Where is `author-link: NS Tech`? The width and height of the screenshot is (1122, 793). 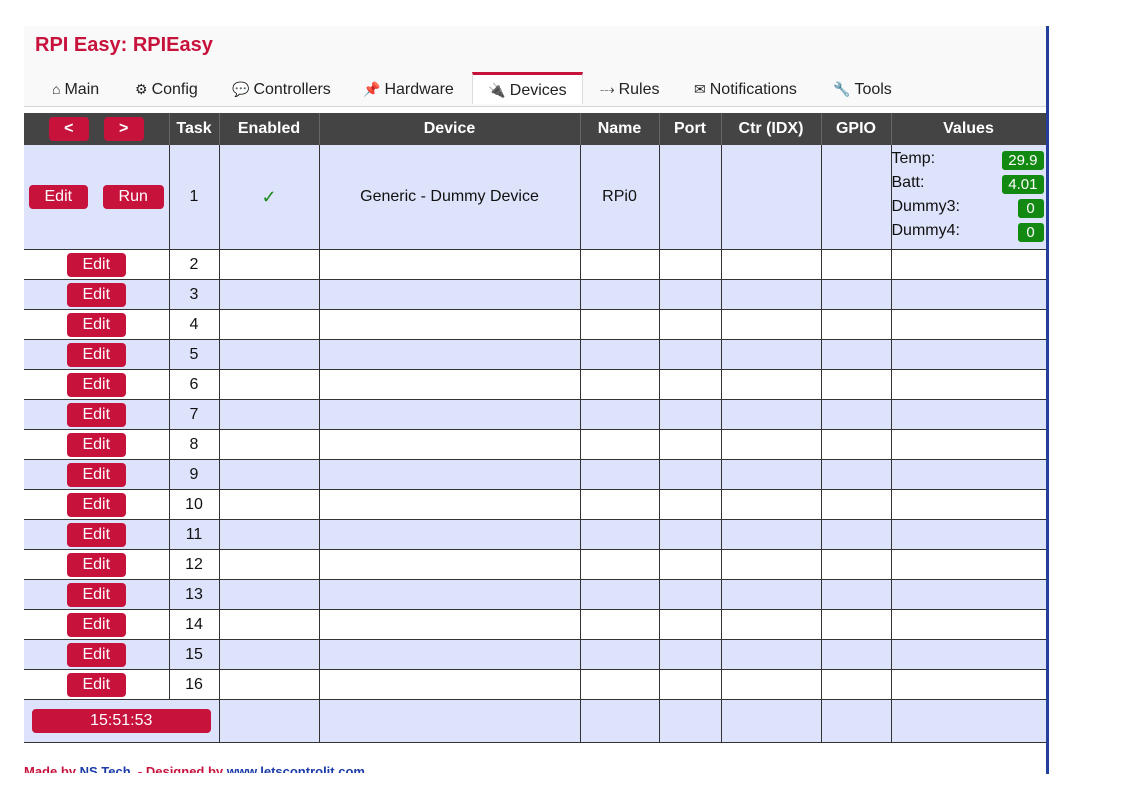 author-link: NS Tech is located at coordinates (105, 768).